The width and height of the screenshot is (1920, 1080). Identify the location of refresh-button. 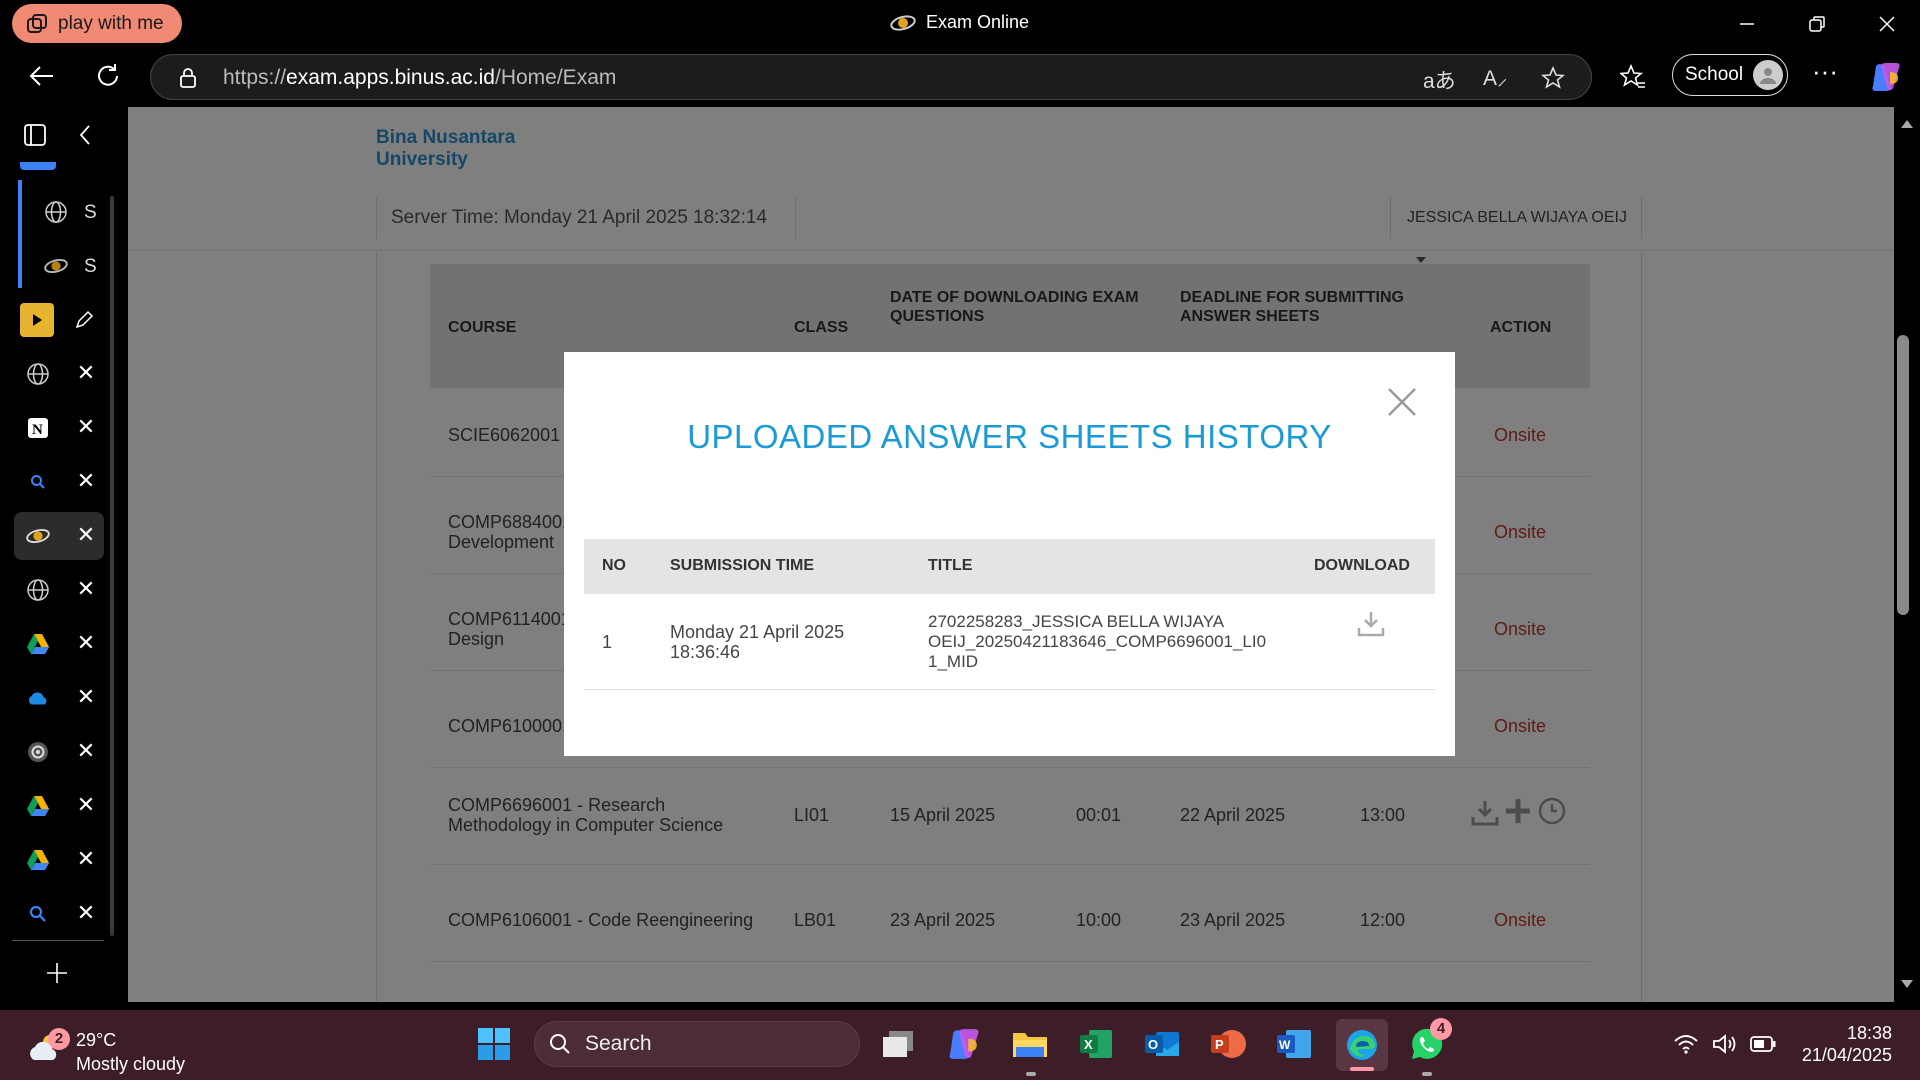
(108, 76).